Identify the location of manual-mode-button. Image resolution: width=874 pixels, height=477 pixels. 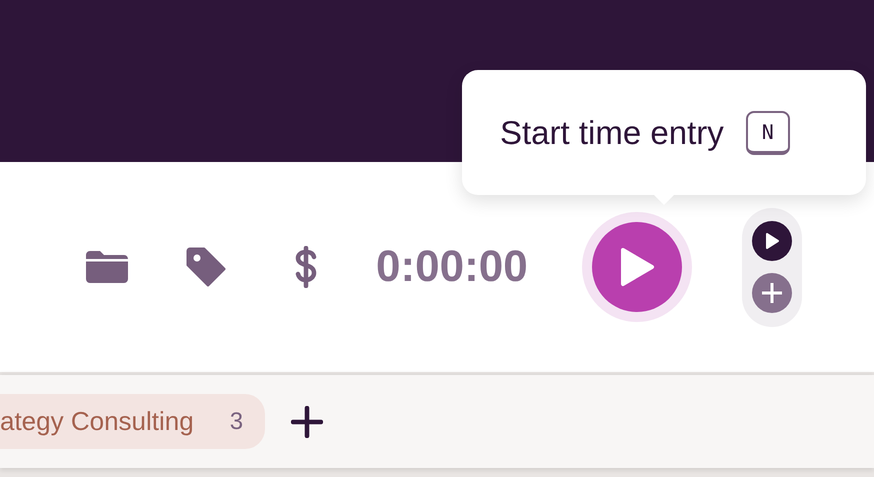
(772, 292).